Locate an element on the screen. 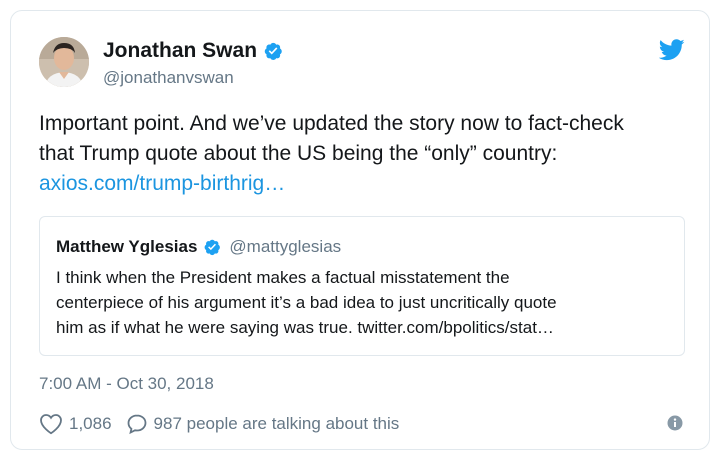  tweet-actions: 1,086 987 people are talking about this is located at coordinates (219, 424).